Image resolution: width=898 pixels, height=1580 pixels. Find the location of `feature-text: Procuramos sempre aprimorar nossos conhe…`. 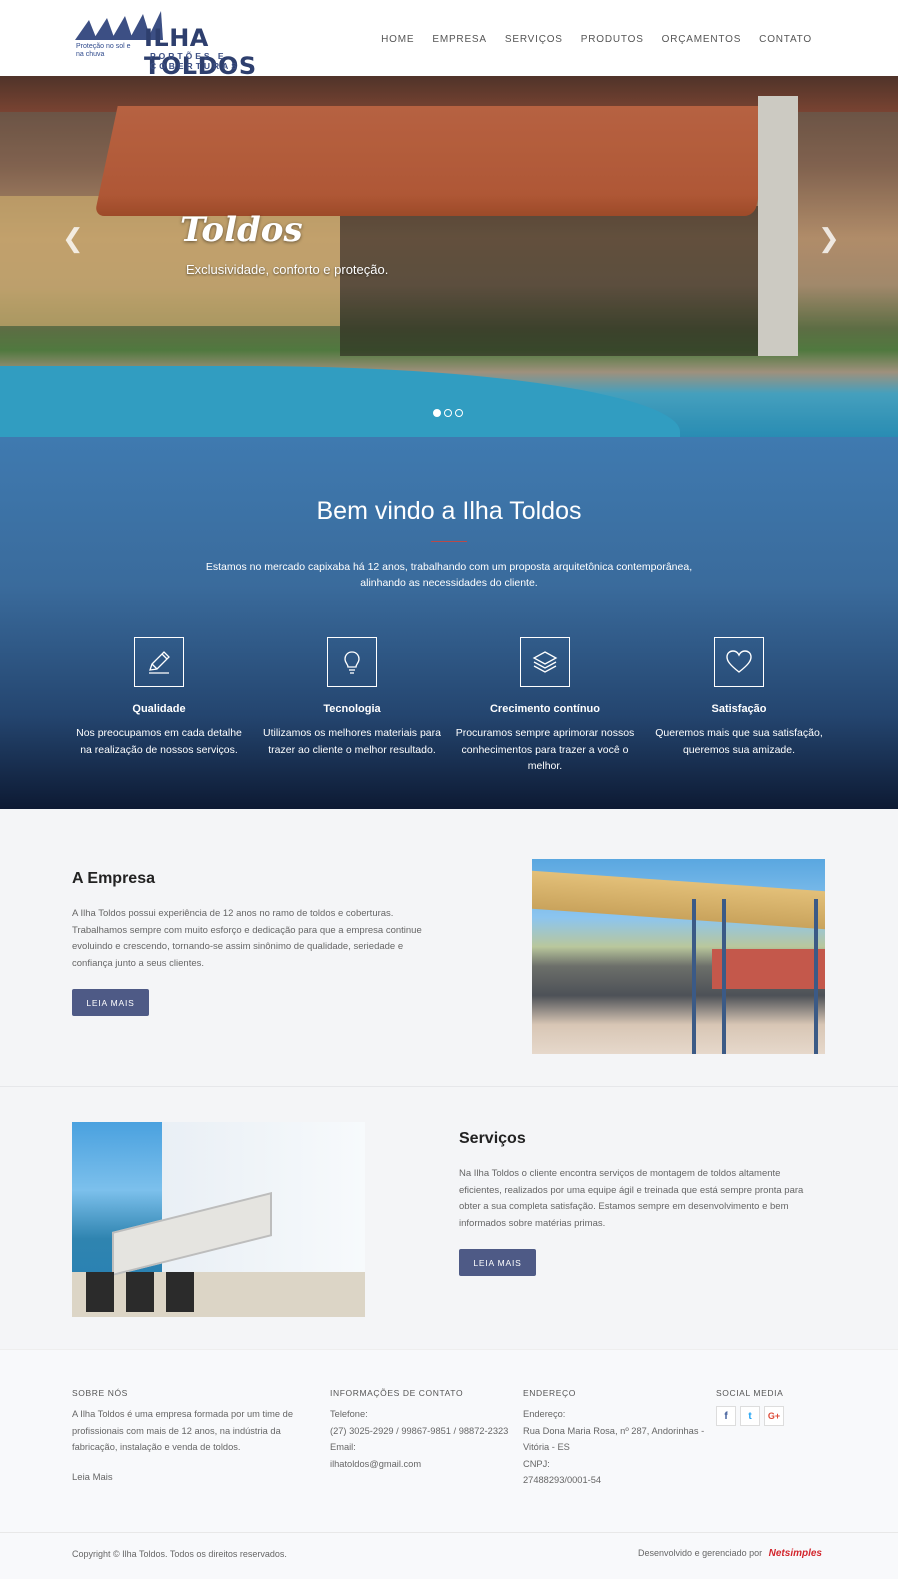

feature-text: Procuramos sempre aprimorar nossos conhe… is located at coordinates (545, 749).